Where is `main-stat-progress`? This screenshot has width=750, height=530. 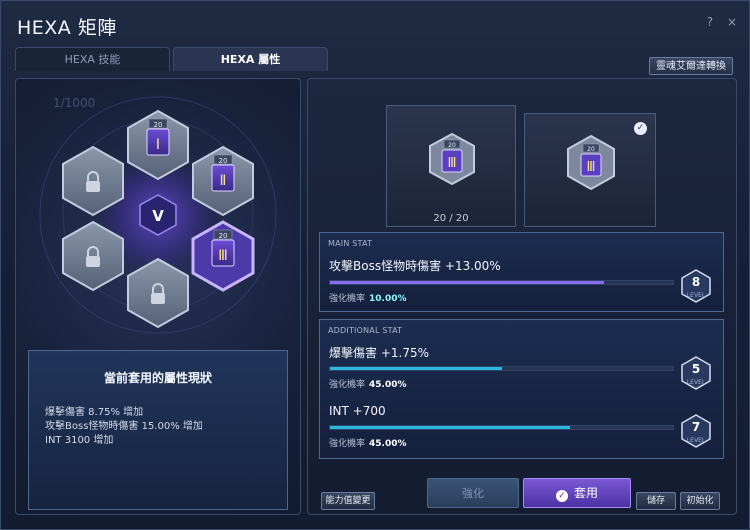
main-stat-progress is located at coordinates (501, 282).